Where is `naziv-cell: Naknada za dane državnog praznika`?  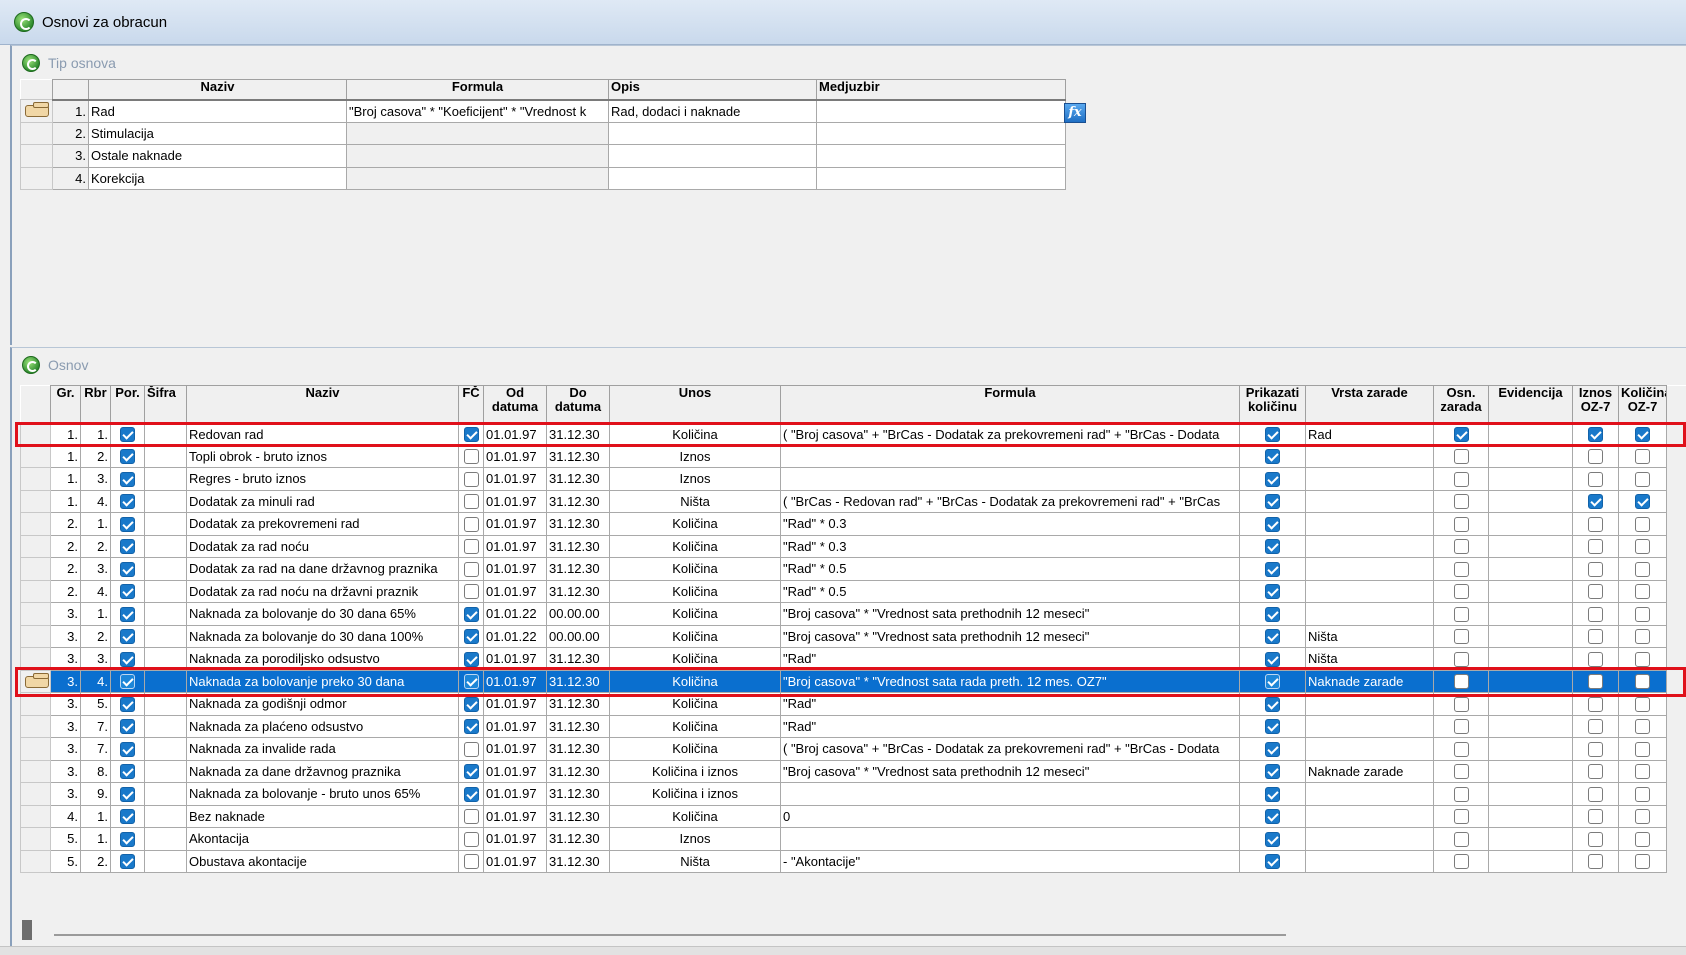
naziv-cell: Naknada za dane državnog praznika is located at coordinates (322, 771).